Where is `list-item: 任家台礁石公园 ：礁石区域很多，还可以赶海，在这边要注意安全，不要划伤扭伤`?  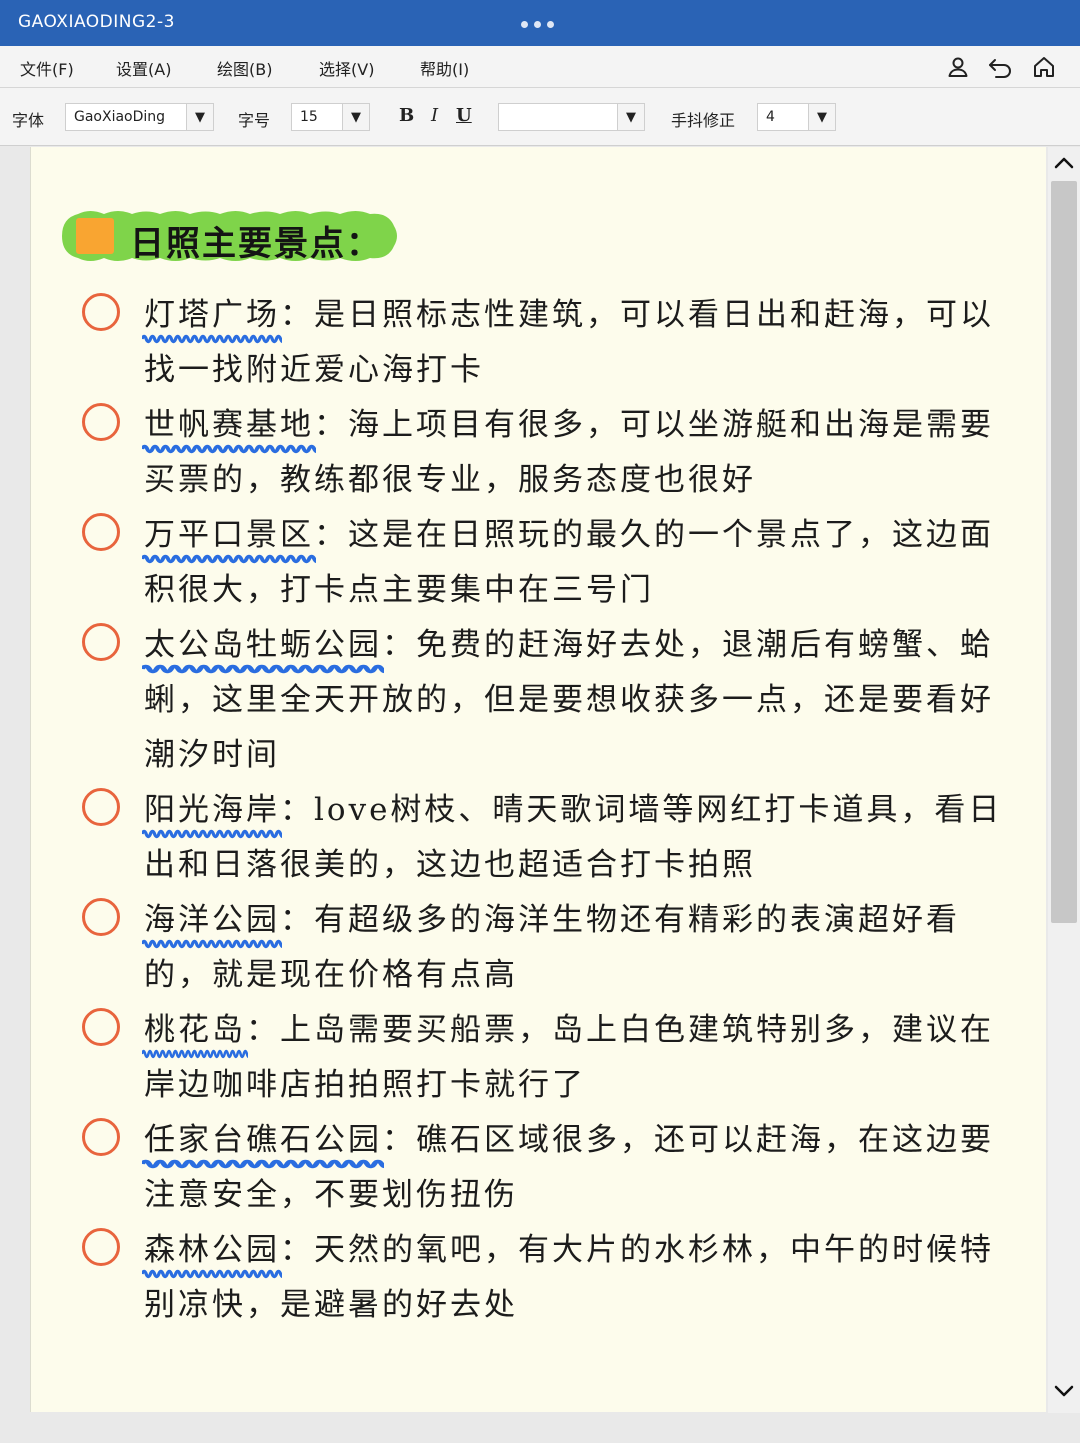
list-item: 任家台礁石公园 ：礁石区域很多，还可以赶海，在这边要注意安全，不要划伤扭伤 is located at coordinates (550, 1168).